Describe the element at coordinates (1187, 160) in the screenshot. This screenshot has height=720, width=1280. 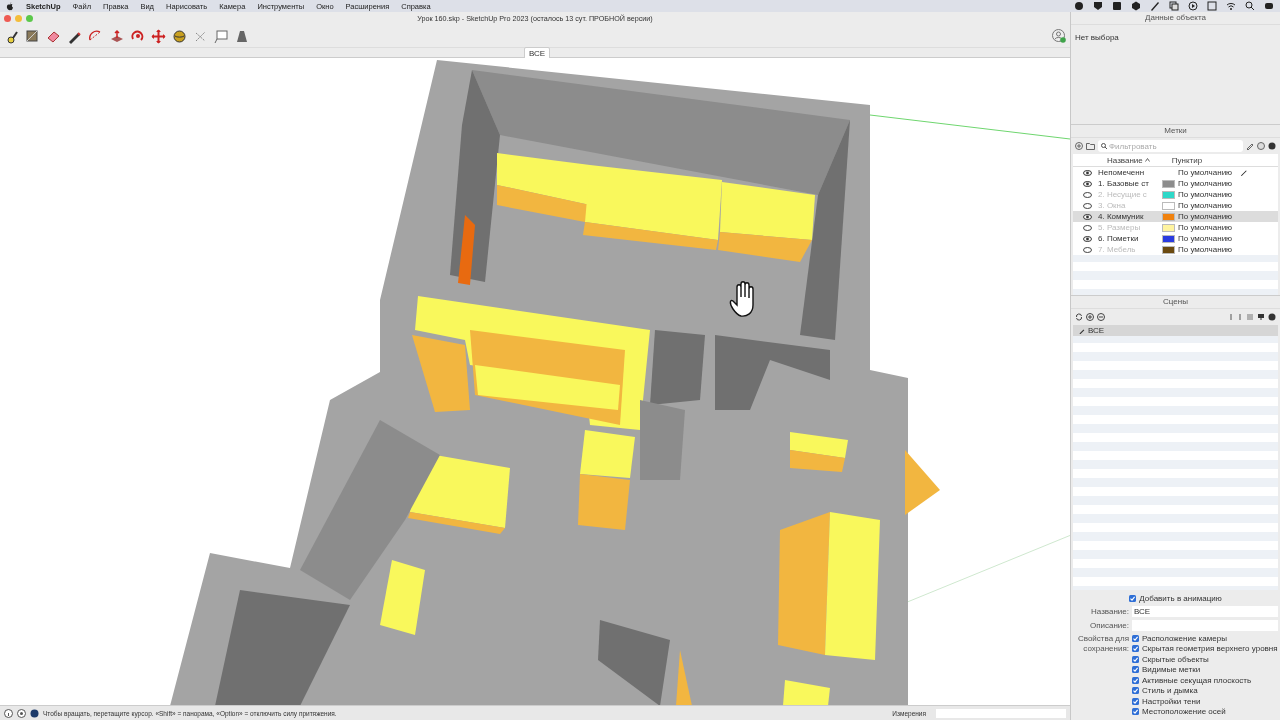
I see `column-header: Пунктир` at that location.